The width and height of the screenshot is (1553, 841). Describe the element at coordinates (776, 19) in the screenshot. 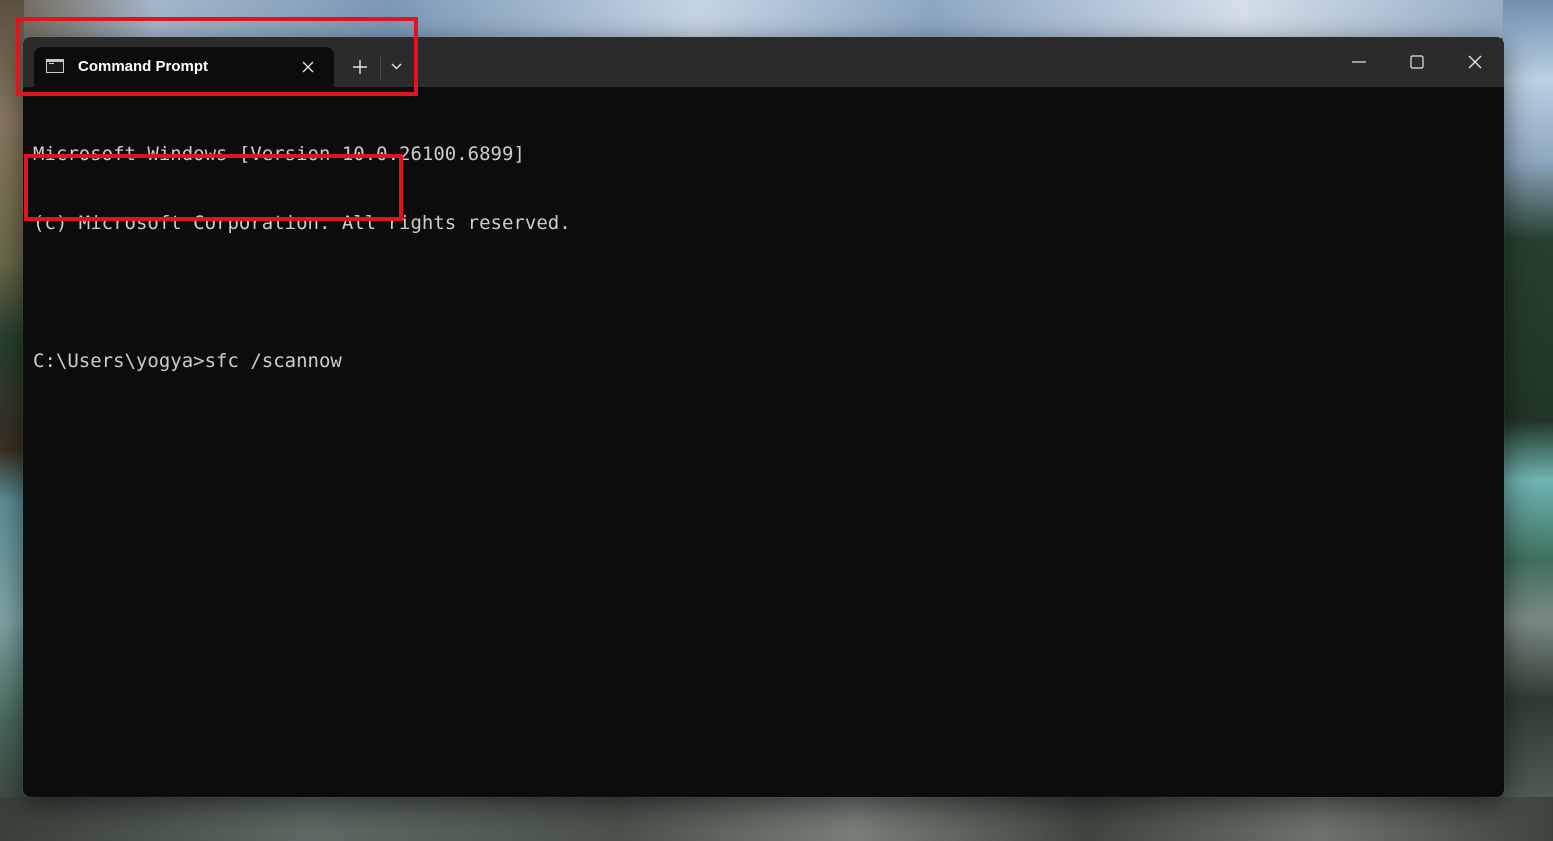

I see `desktop-wallpaper-top` at that location.